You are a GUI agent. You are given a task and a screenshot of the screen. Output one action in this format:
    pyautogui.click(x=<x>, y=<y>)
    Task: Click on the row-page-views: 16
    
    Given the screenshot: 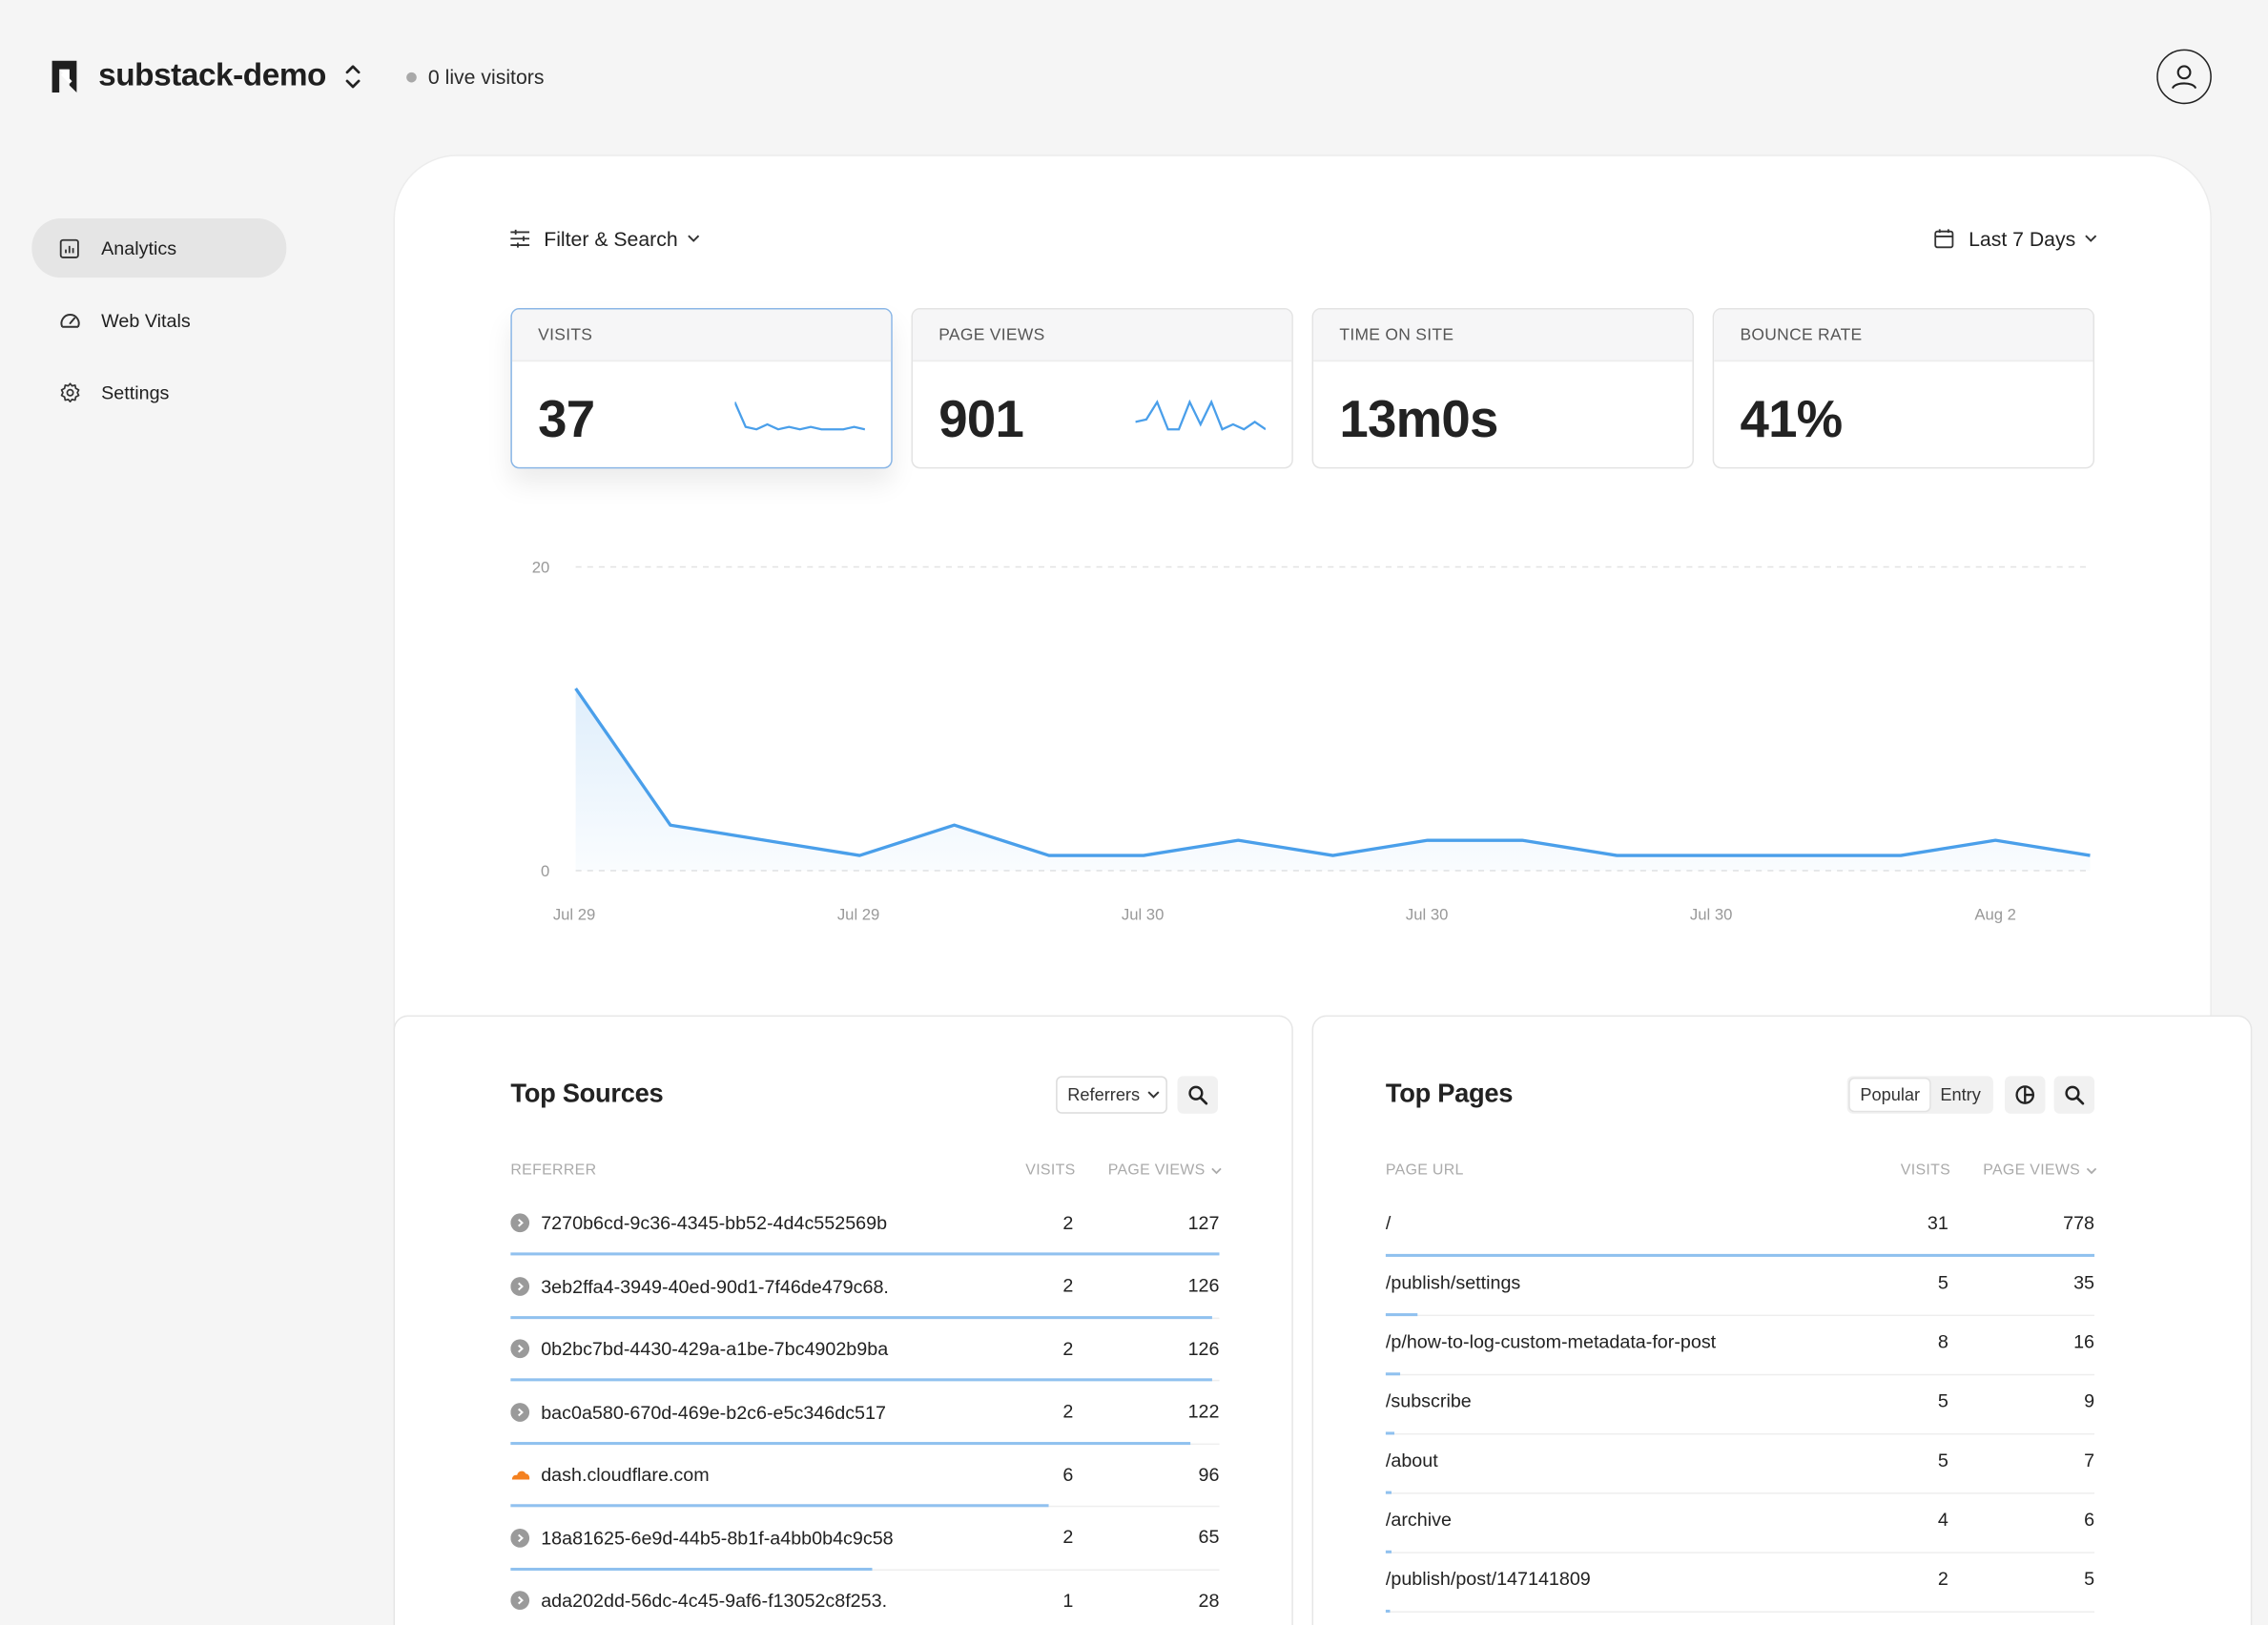 What is the action you would take?
    pyautogui.click(x=2084, y=1340)
    